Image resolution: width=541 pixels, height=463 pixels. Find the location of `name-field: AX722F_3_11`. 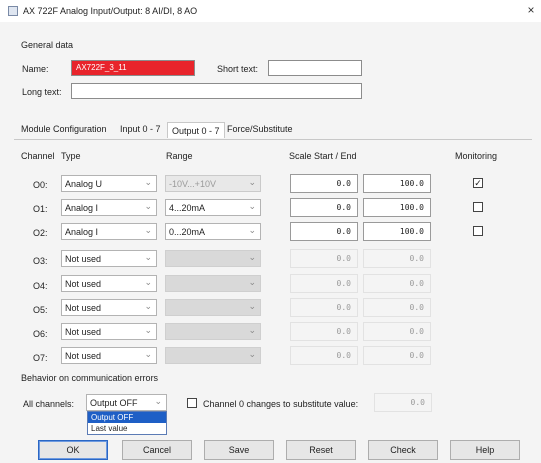

name-field: AX722F_3_11 is located at coordinates (133, 68).